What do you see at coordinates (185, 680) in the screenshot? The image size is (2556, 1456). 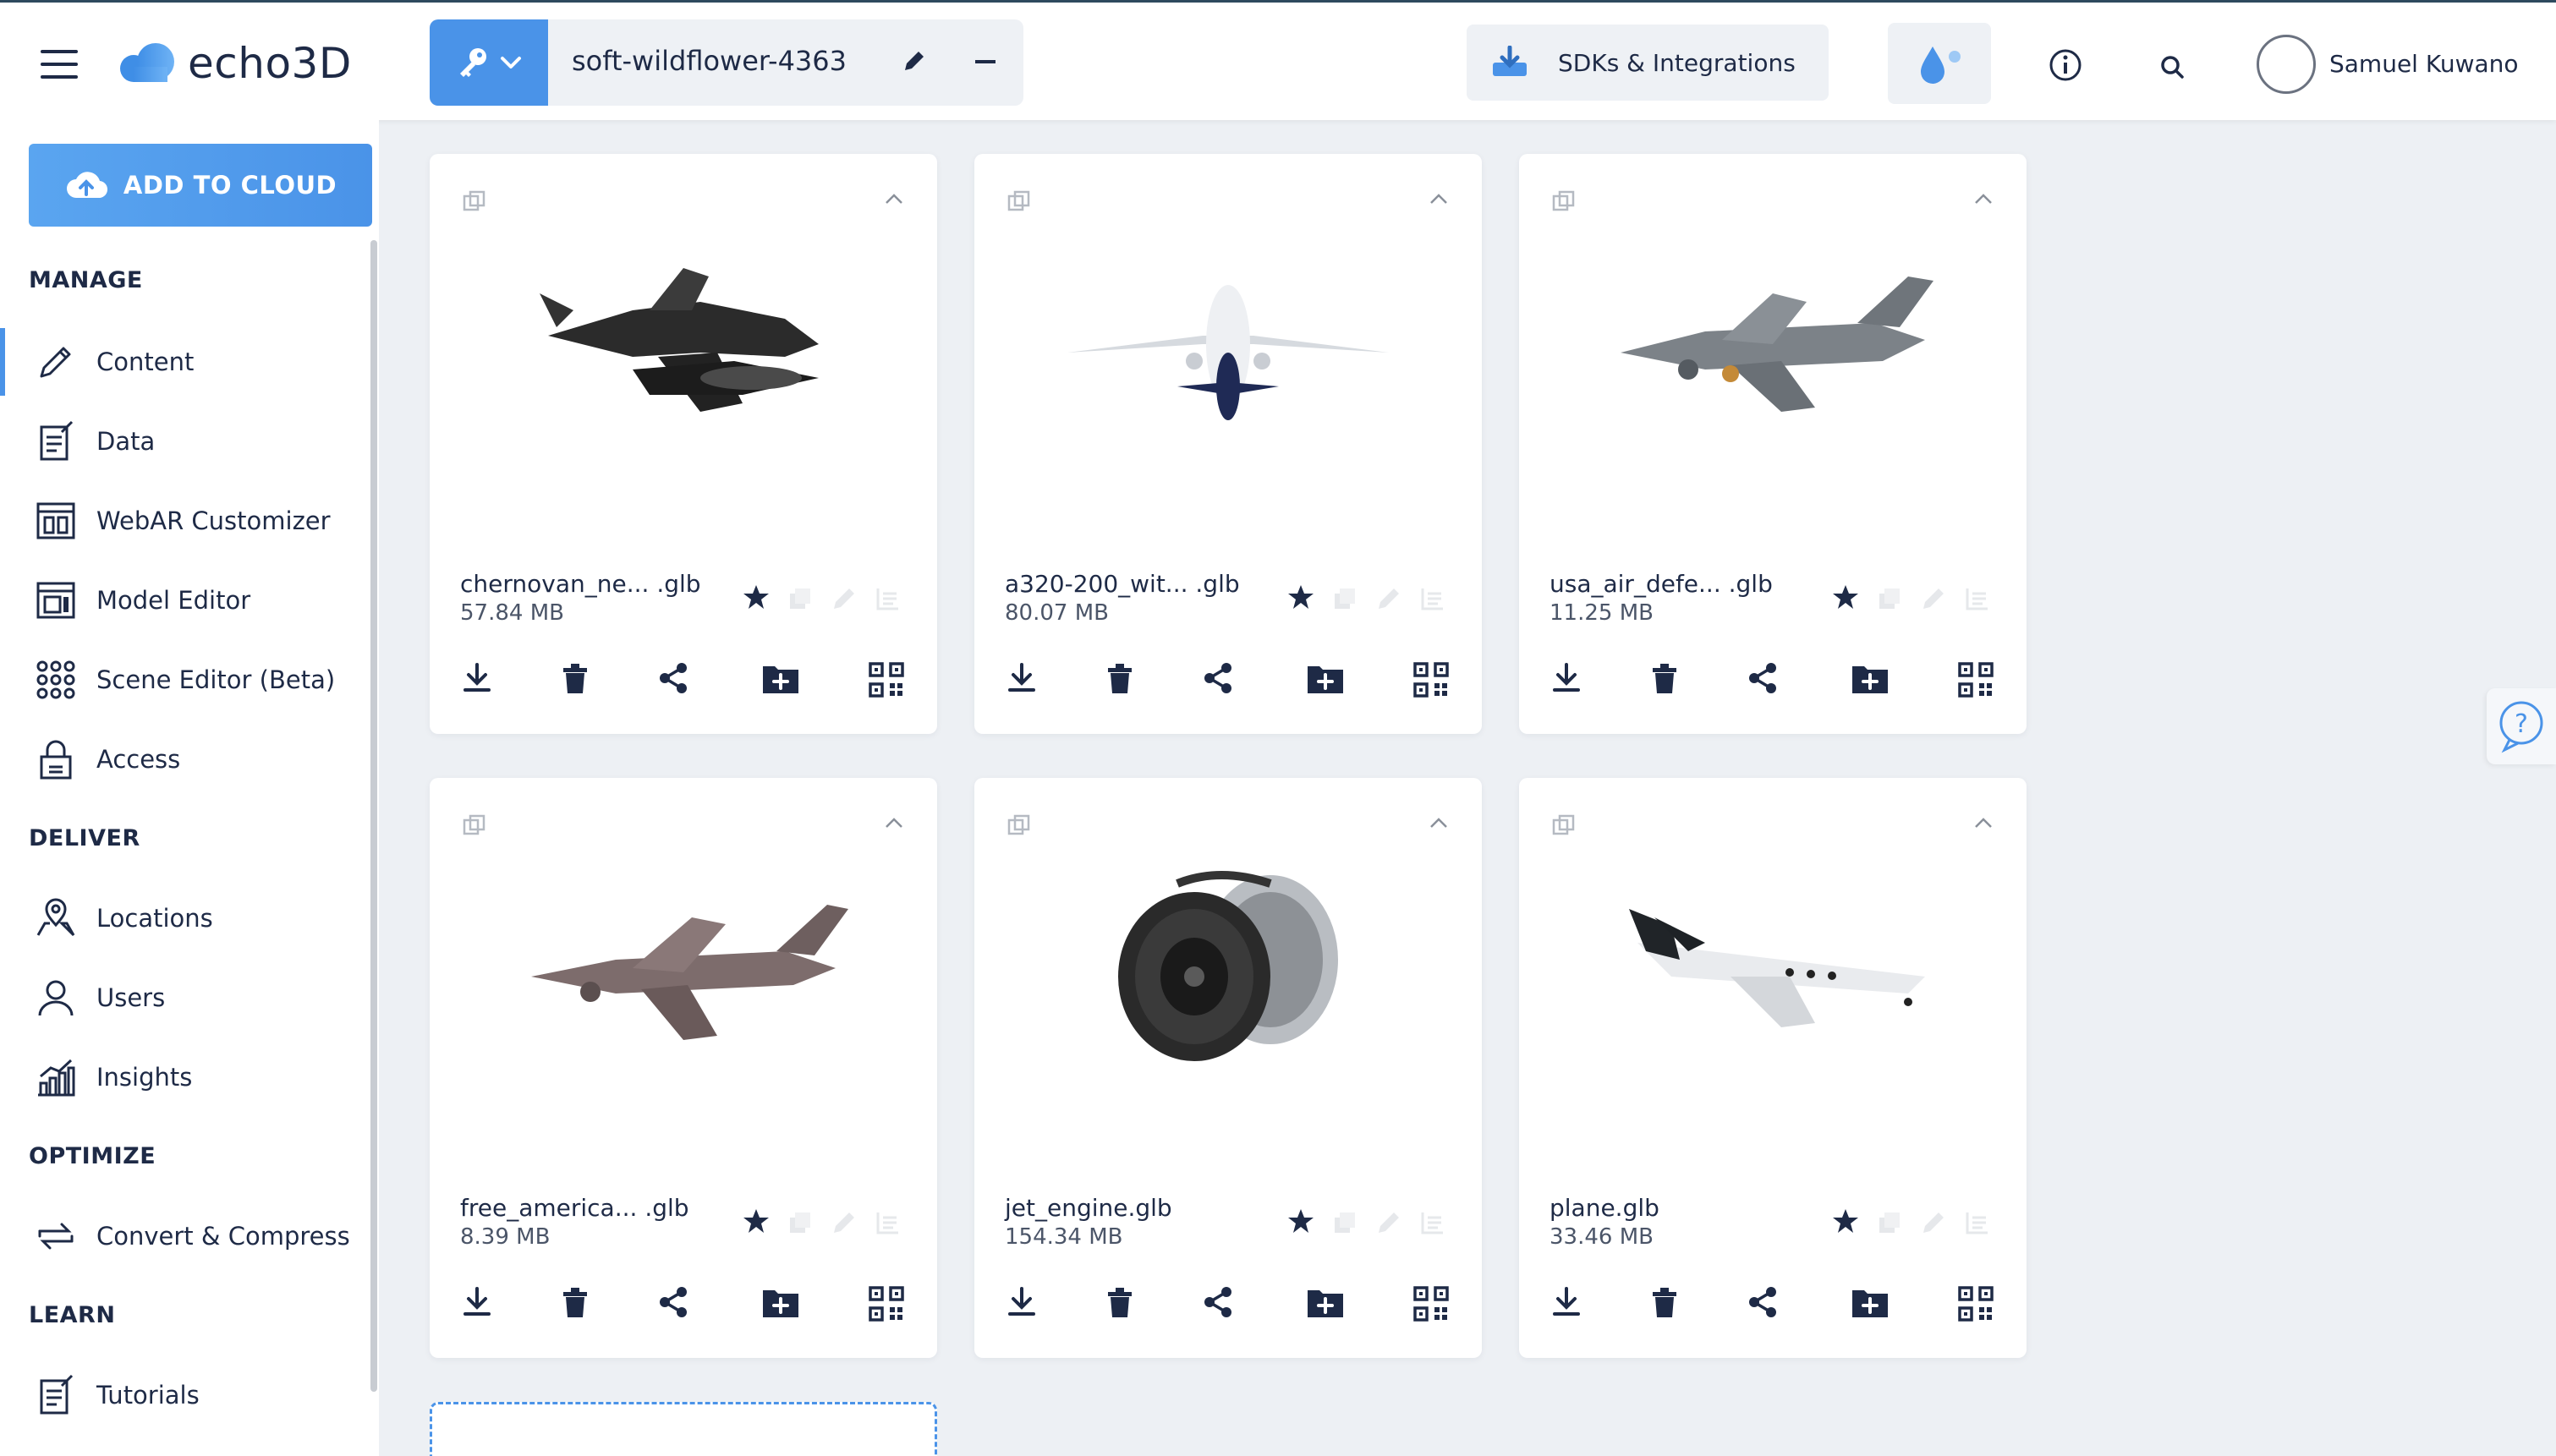 I see `sidebar-item-scene-editor: Scene Editor (Beta)` at bounding box center [185, 680].